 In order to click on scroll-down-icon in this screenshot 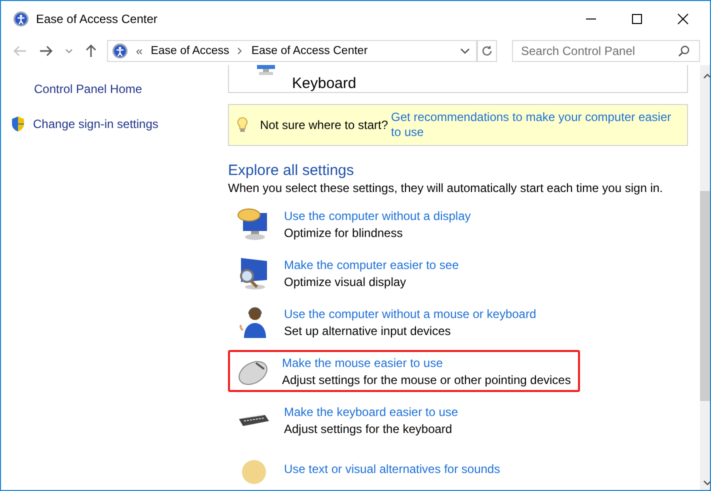, I will do `click(706, 483)`.